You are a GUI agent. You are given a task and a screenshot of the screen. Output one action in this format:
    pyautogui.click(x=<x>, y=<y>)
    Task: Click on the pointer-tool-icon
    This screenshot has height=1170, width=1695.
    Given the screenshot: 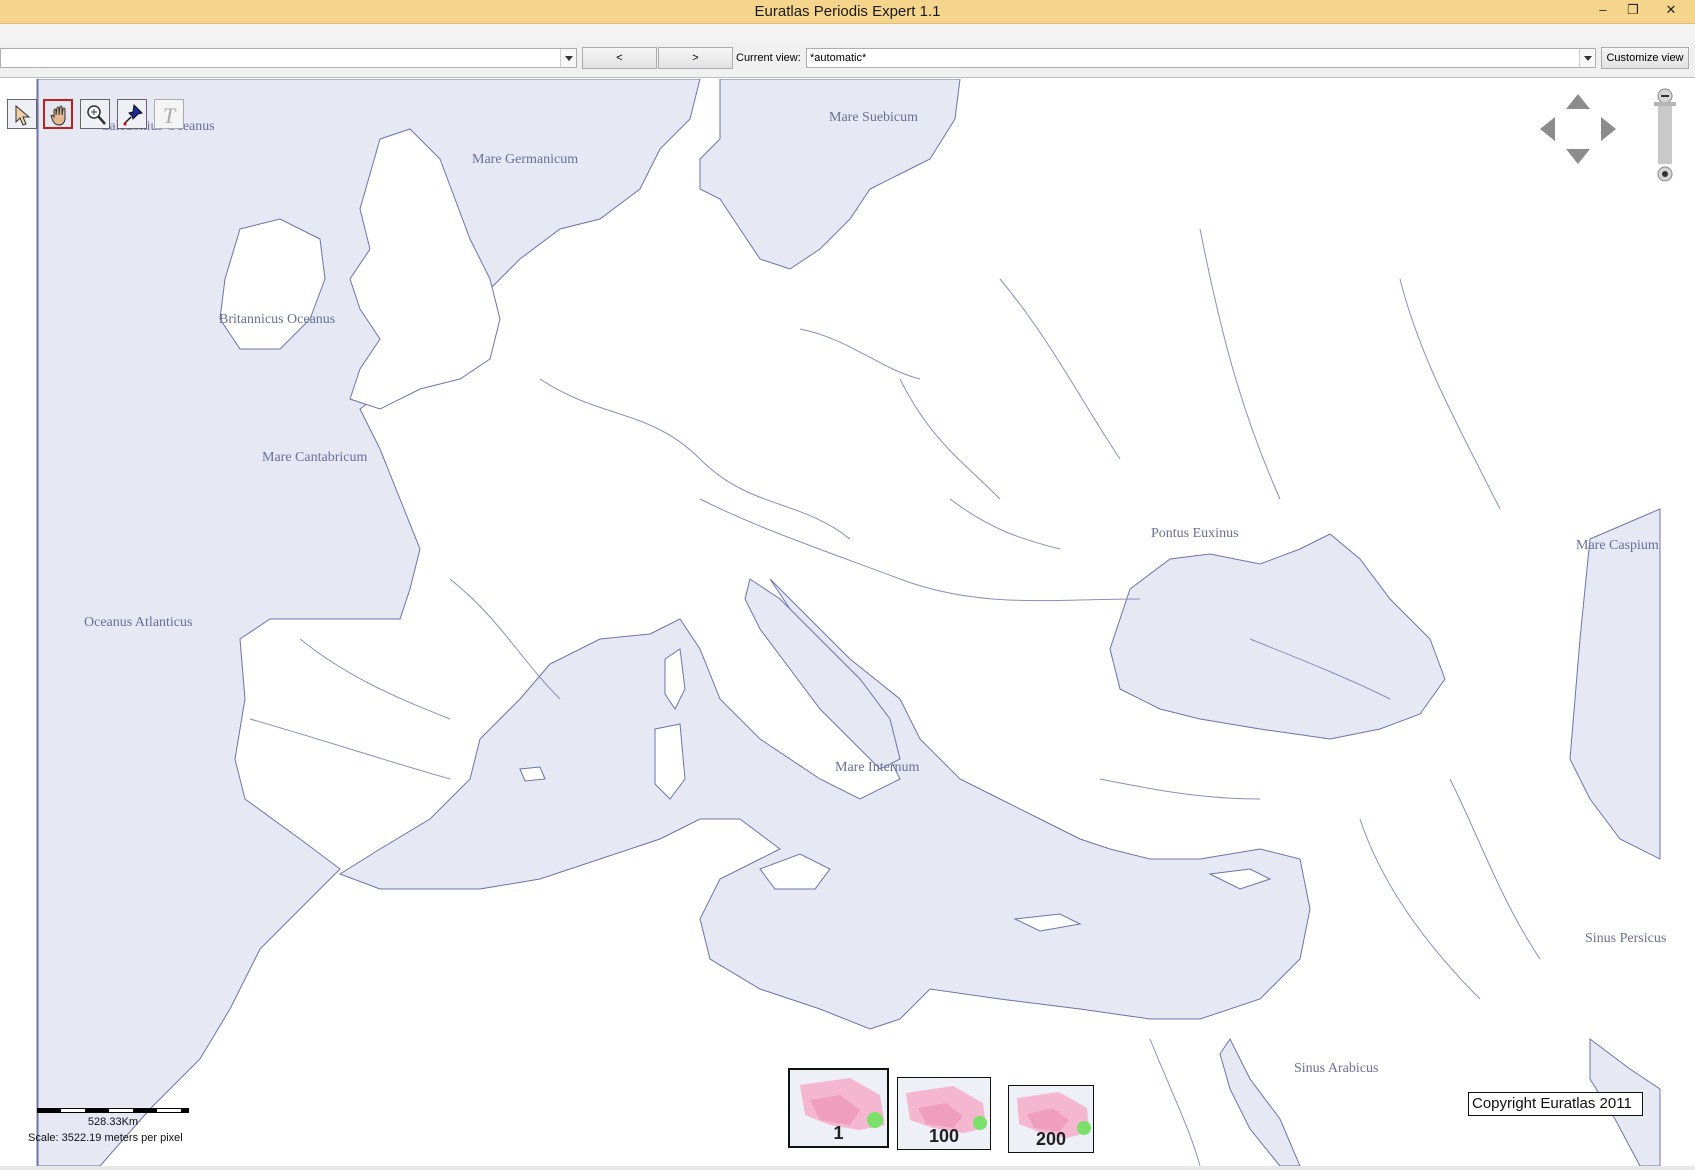 What is the action you would take?
    pyautogui.click(x=23, y=115)
    